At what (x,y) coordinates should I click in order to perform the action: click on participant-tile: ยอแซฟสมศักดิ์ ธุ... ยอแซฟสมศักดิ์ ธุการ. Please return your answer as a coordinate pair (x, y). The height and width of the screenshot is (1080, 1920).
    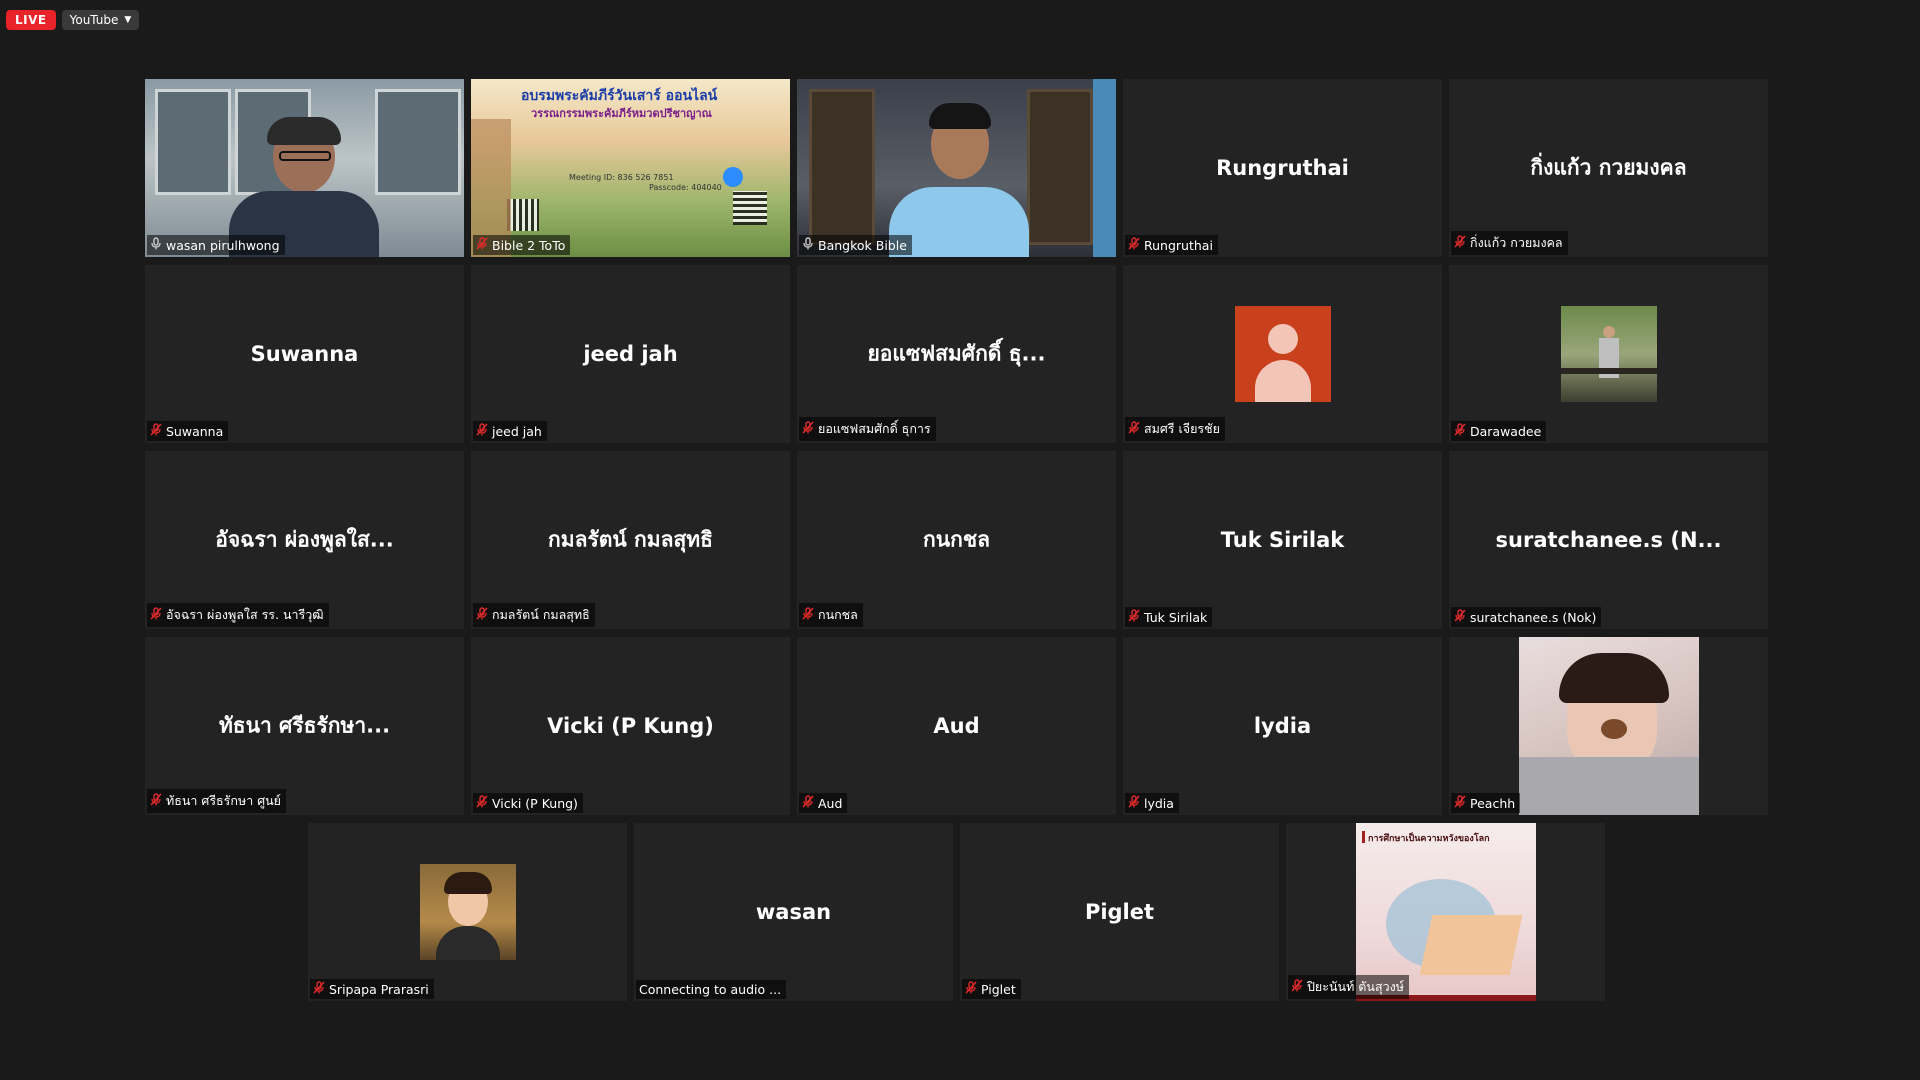
    Looking at the image, I should click on (956, 354).